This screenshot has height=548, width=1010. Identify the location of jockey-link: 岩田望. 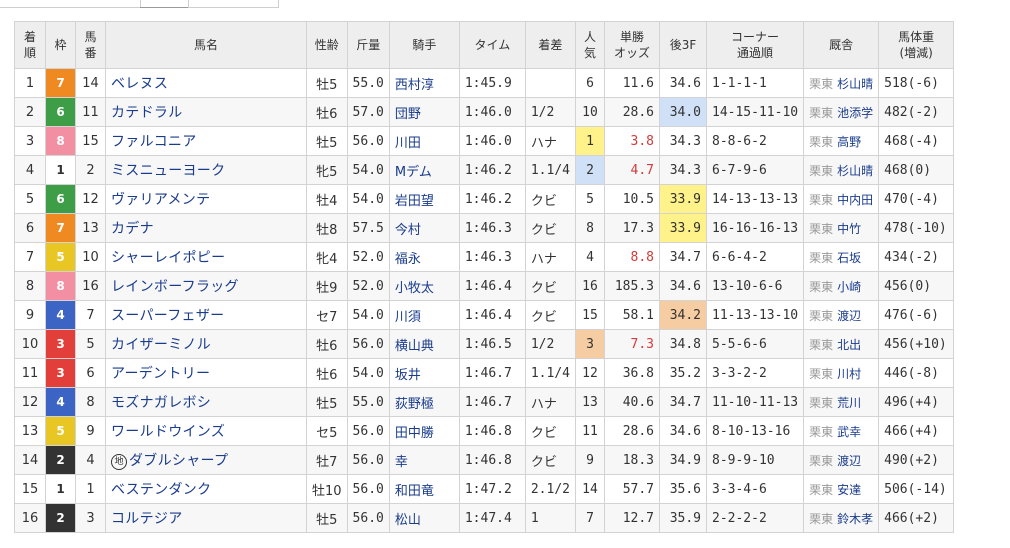
(414, 201).